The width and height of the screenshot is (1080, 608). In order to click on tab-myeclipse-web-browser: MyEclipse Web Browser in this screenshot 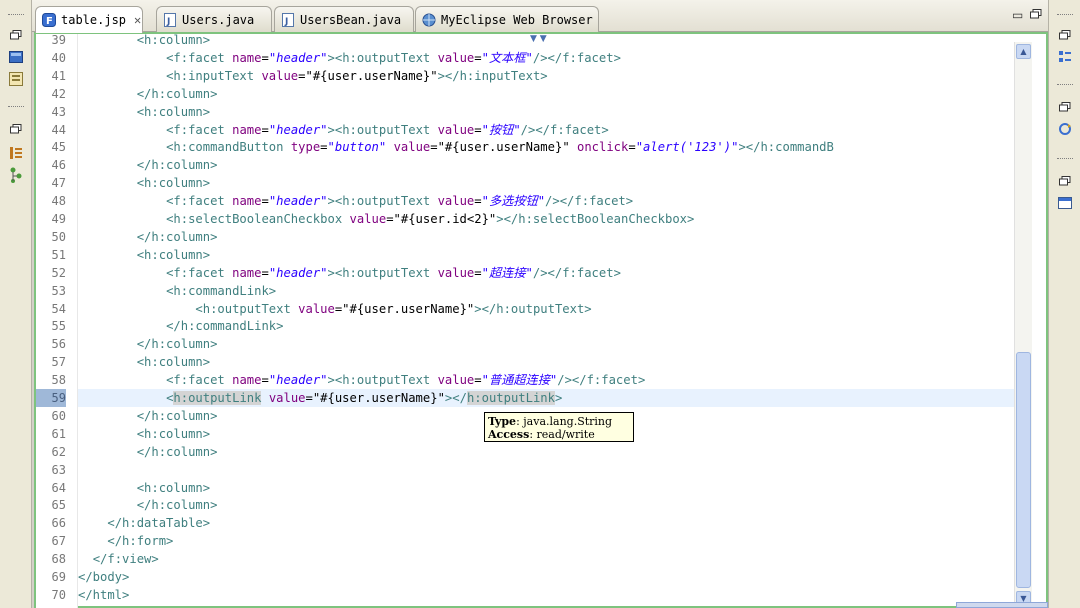, I will do `click(507, 19)`.